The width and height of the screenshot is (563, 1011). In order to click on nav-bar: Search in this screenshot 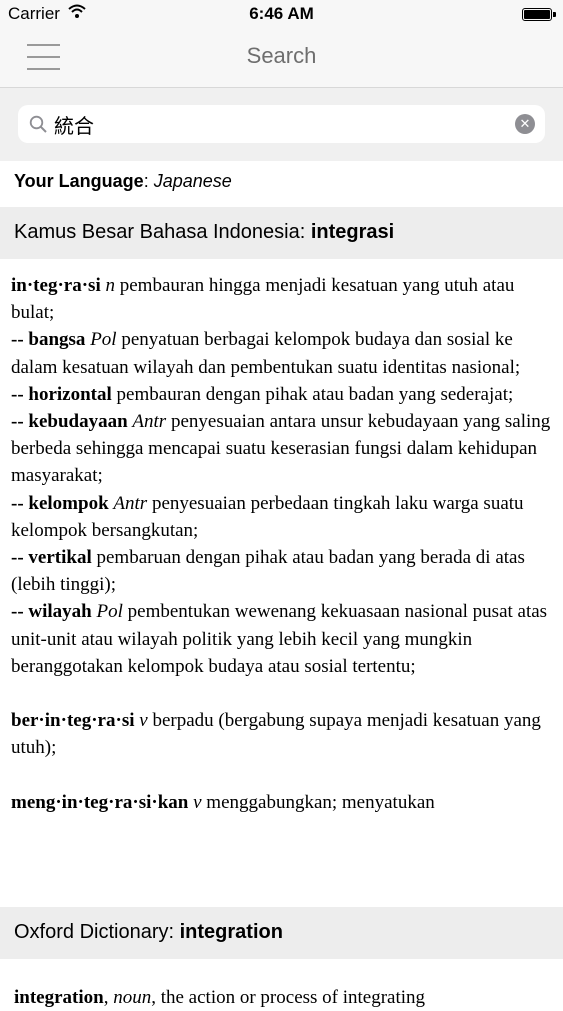, I will do `click(281, 59)`.